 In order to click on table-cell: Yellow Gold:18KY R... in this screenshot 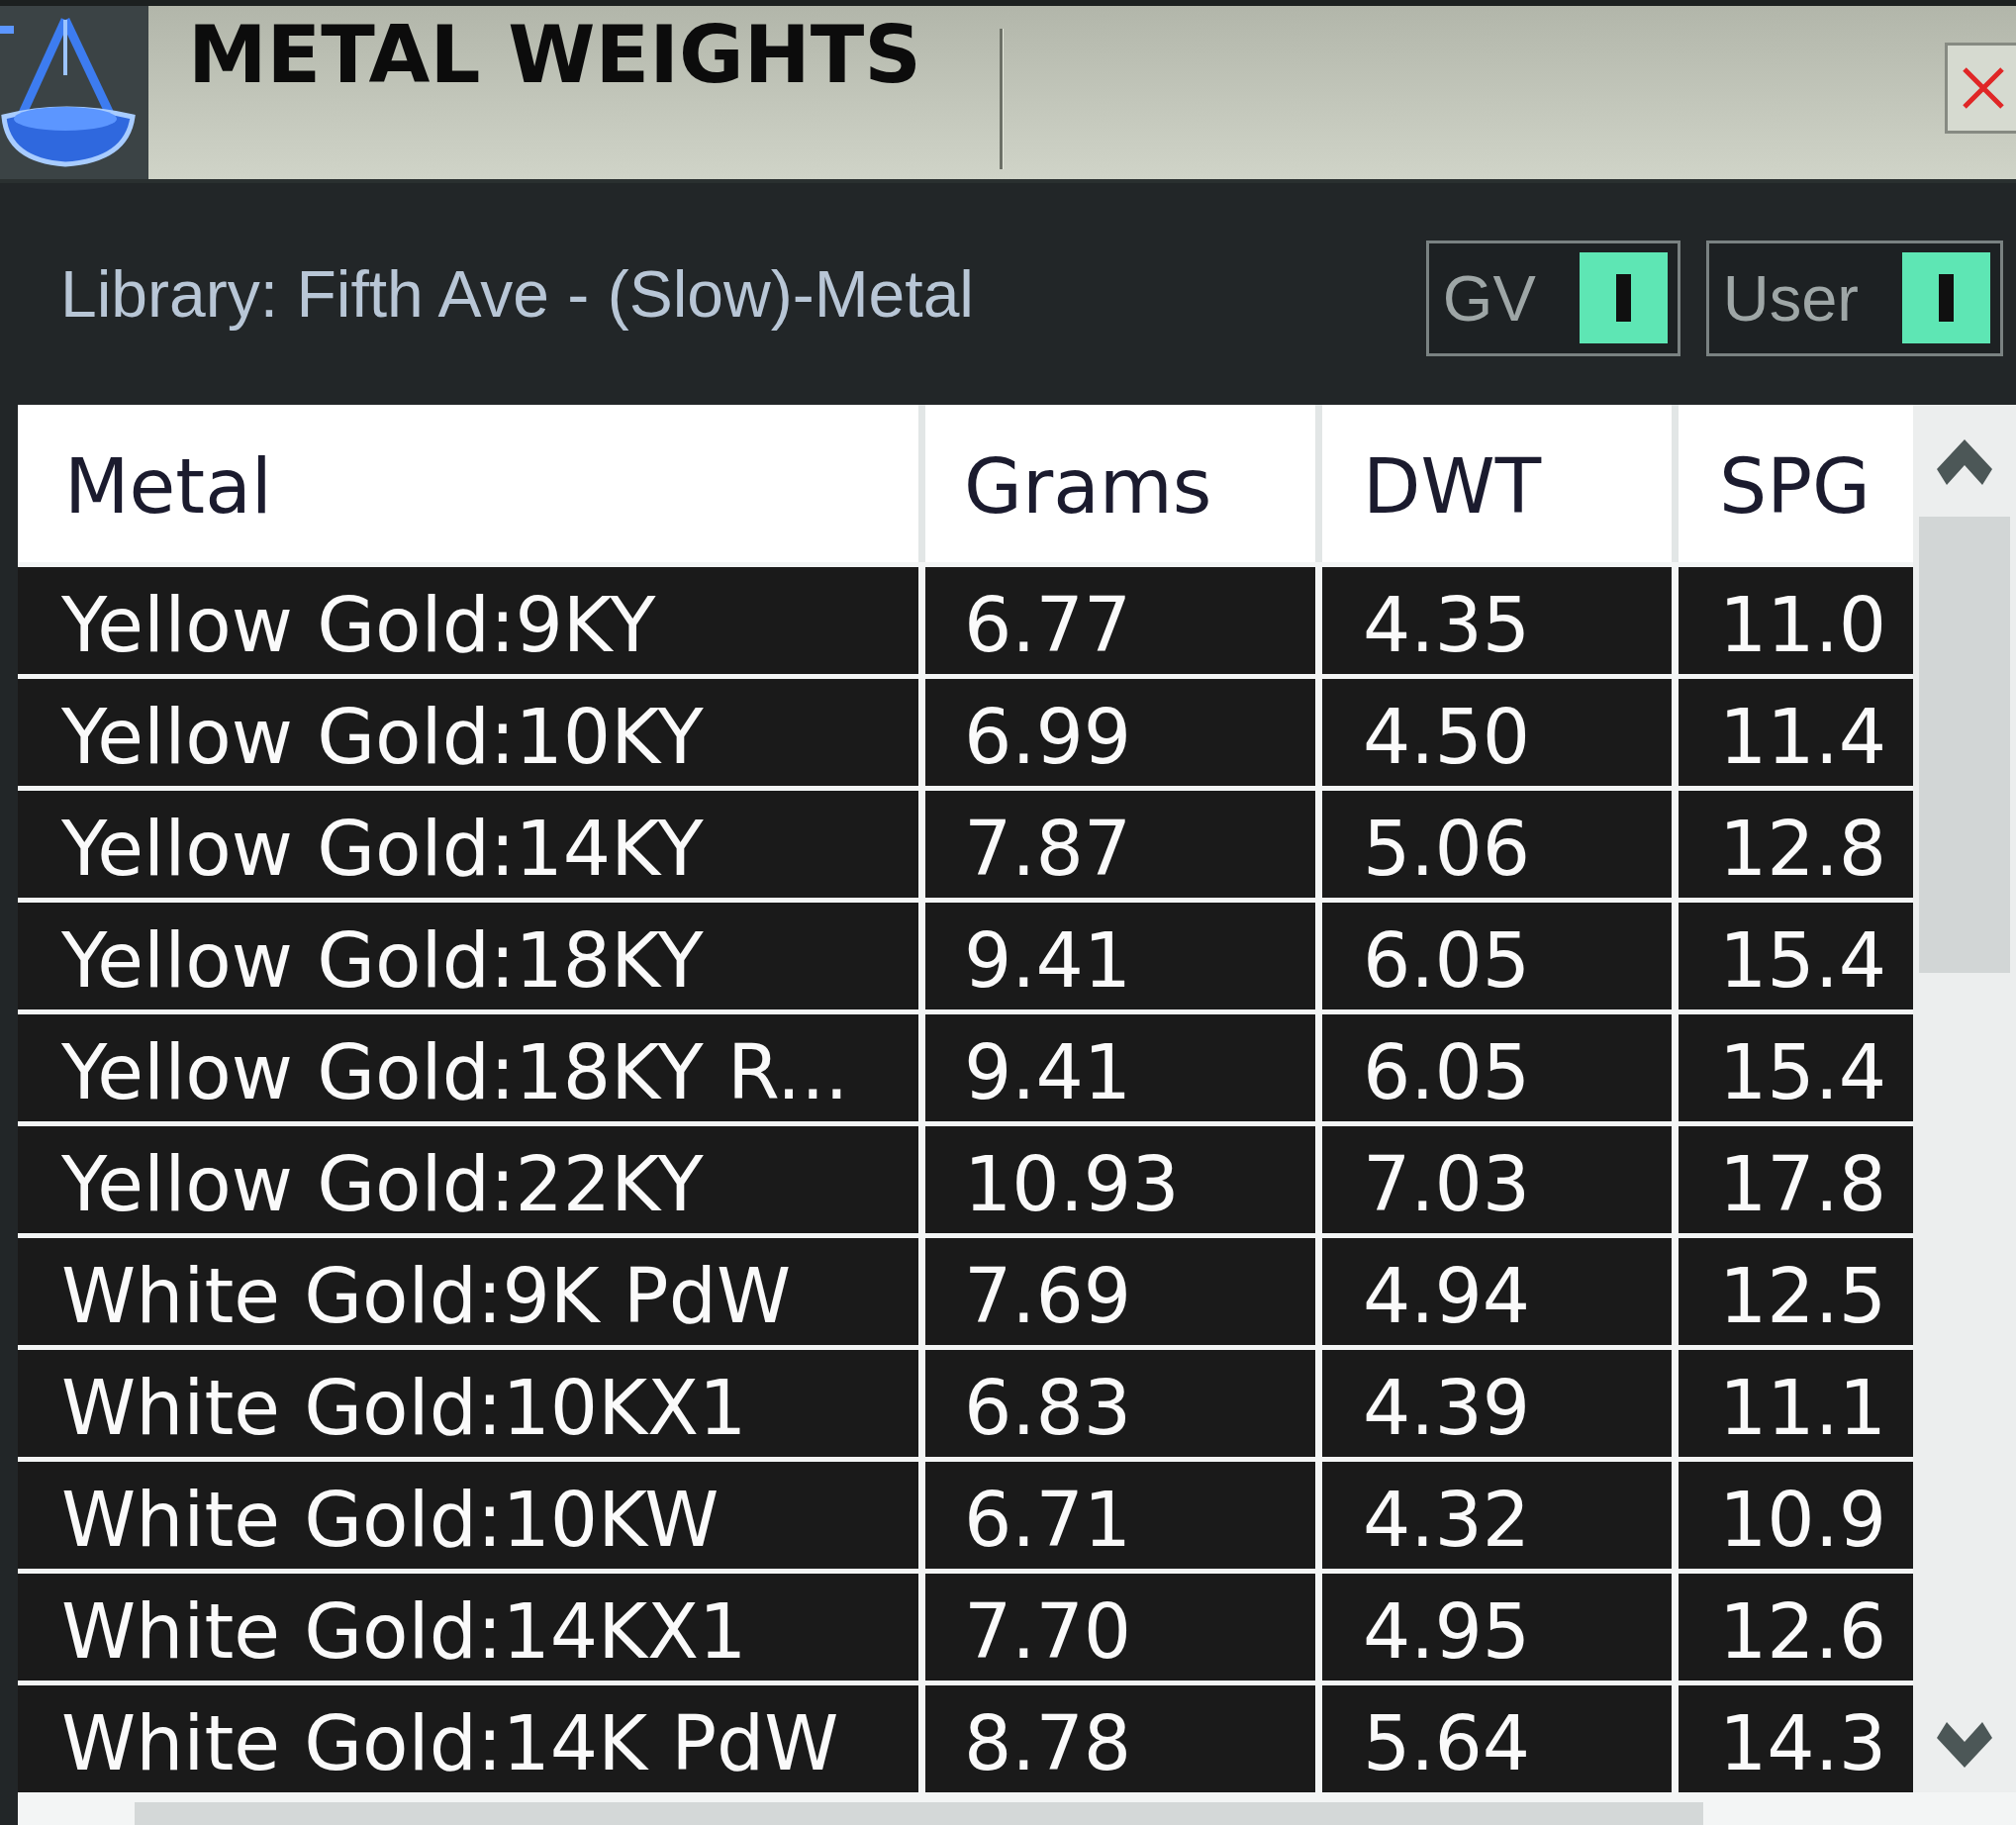, I will do `click(468, 1067)`.